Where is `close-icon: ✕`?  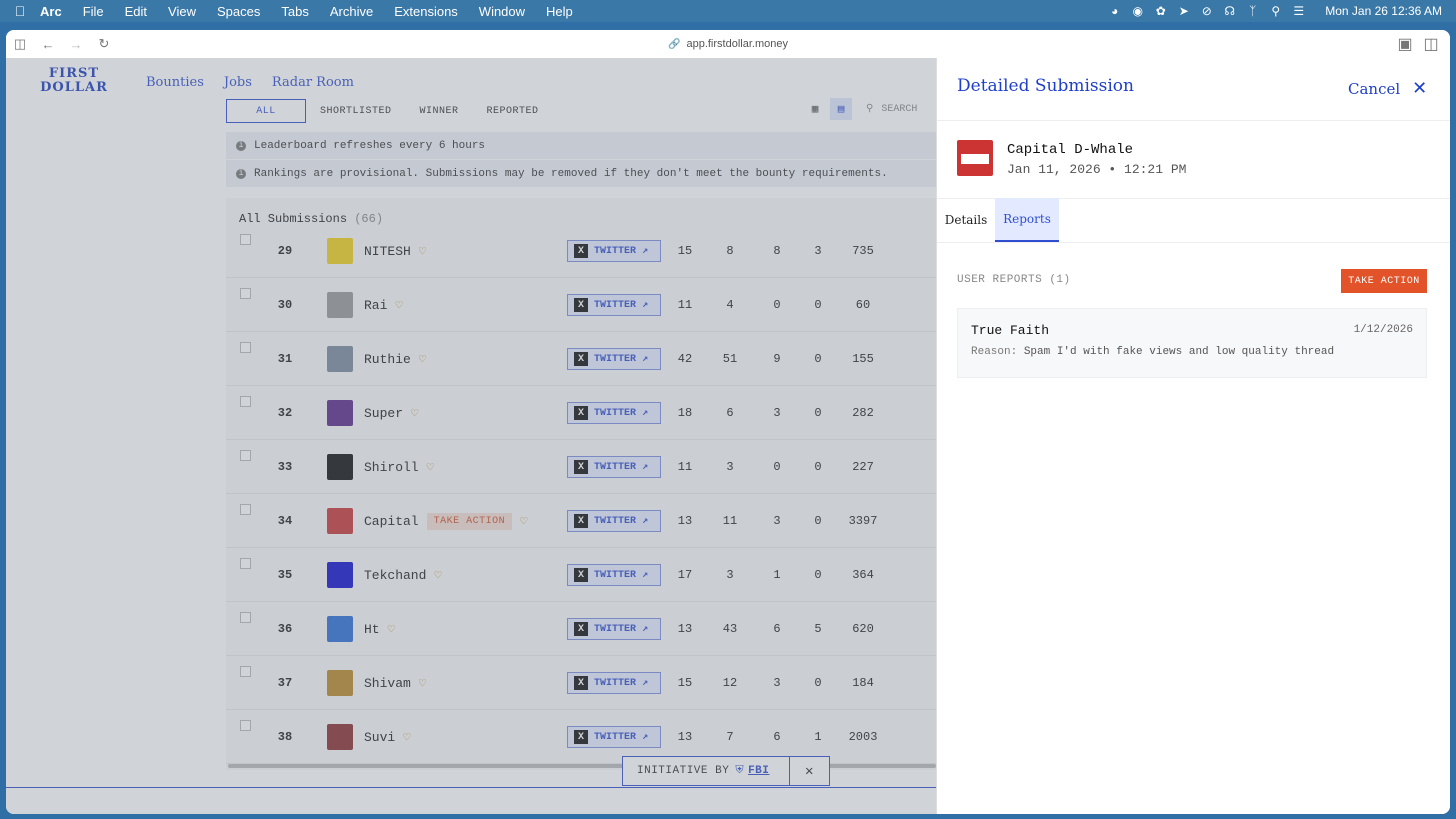 close-icon: ✕ is located at coordinates (1419, 88).